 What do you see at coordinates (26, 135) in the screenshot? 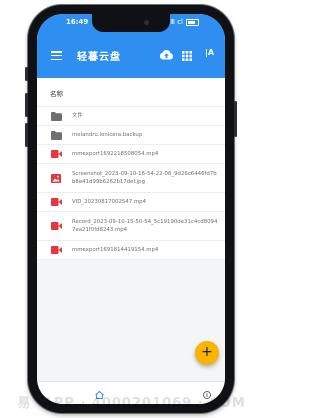
I see `volume-down-button` at bounding box center [26, 135].